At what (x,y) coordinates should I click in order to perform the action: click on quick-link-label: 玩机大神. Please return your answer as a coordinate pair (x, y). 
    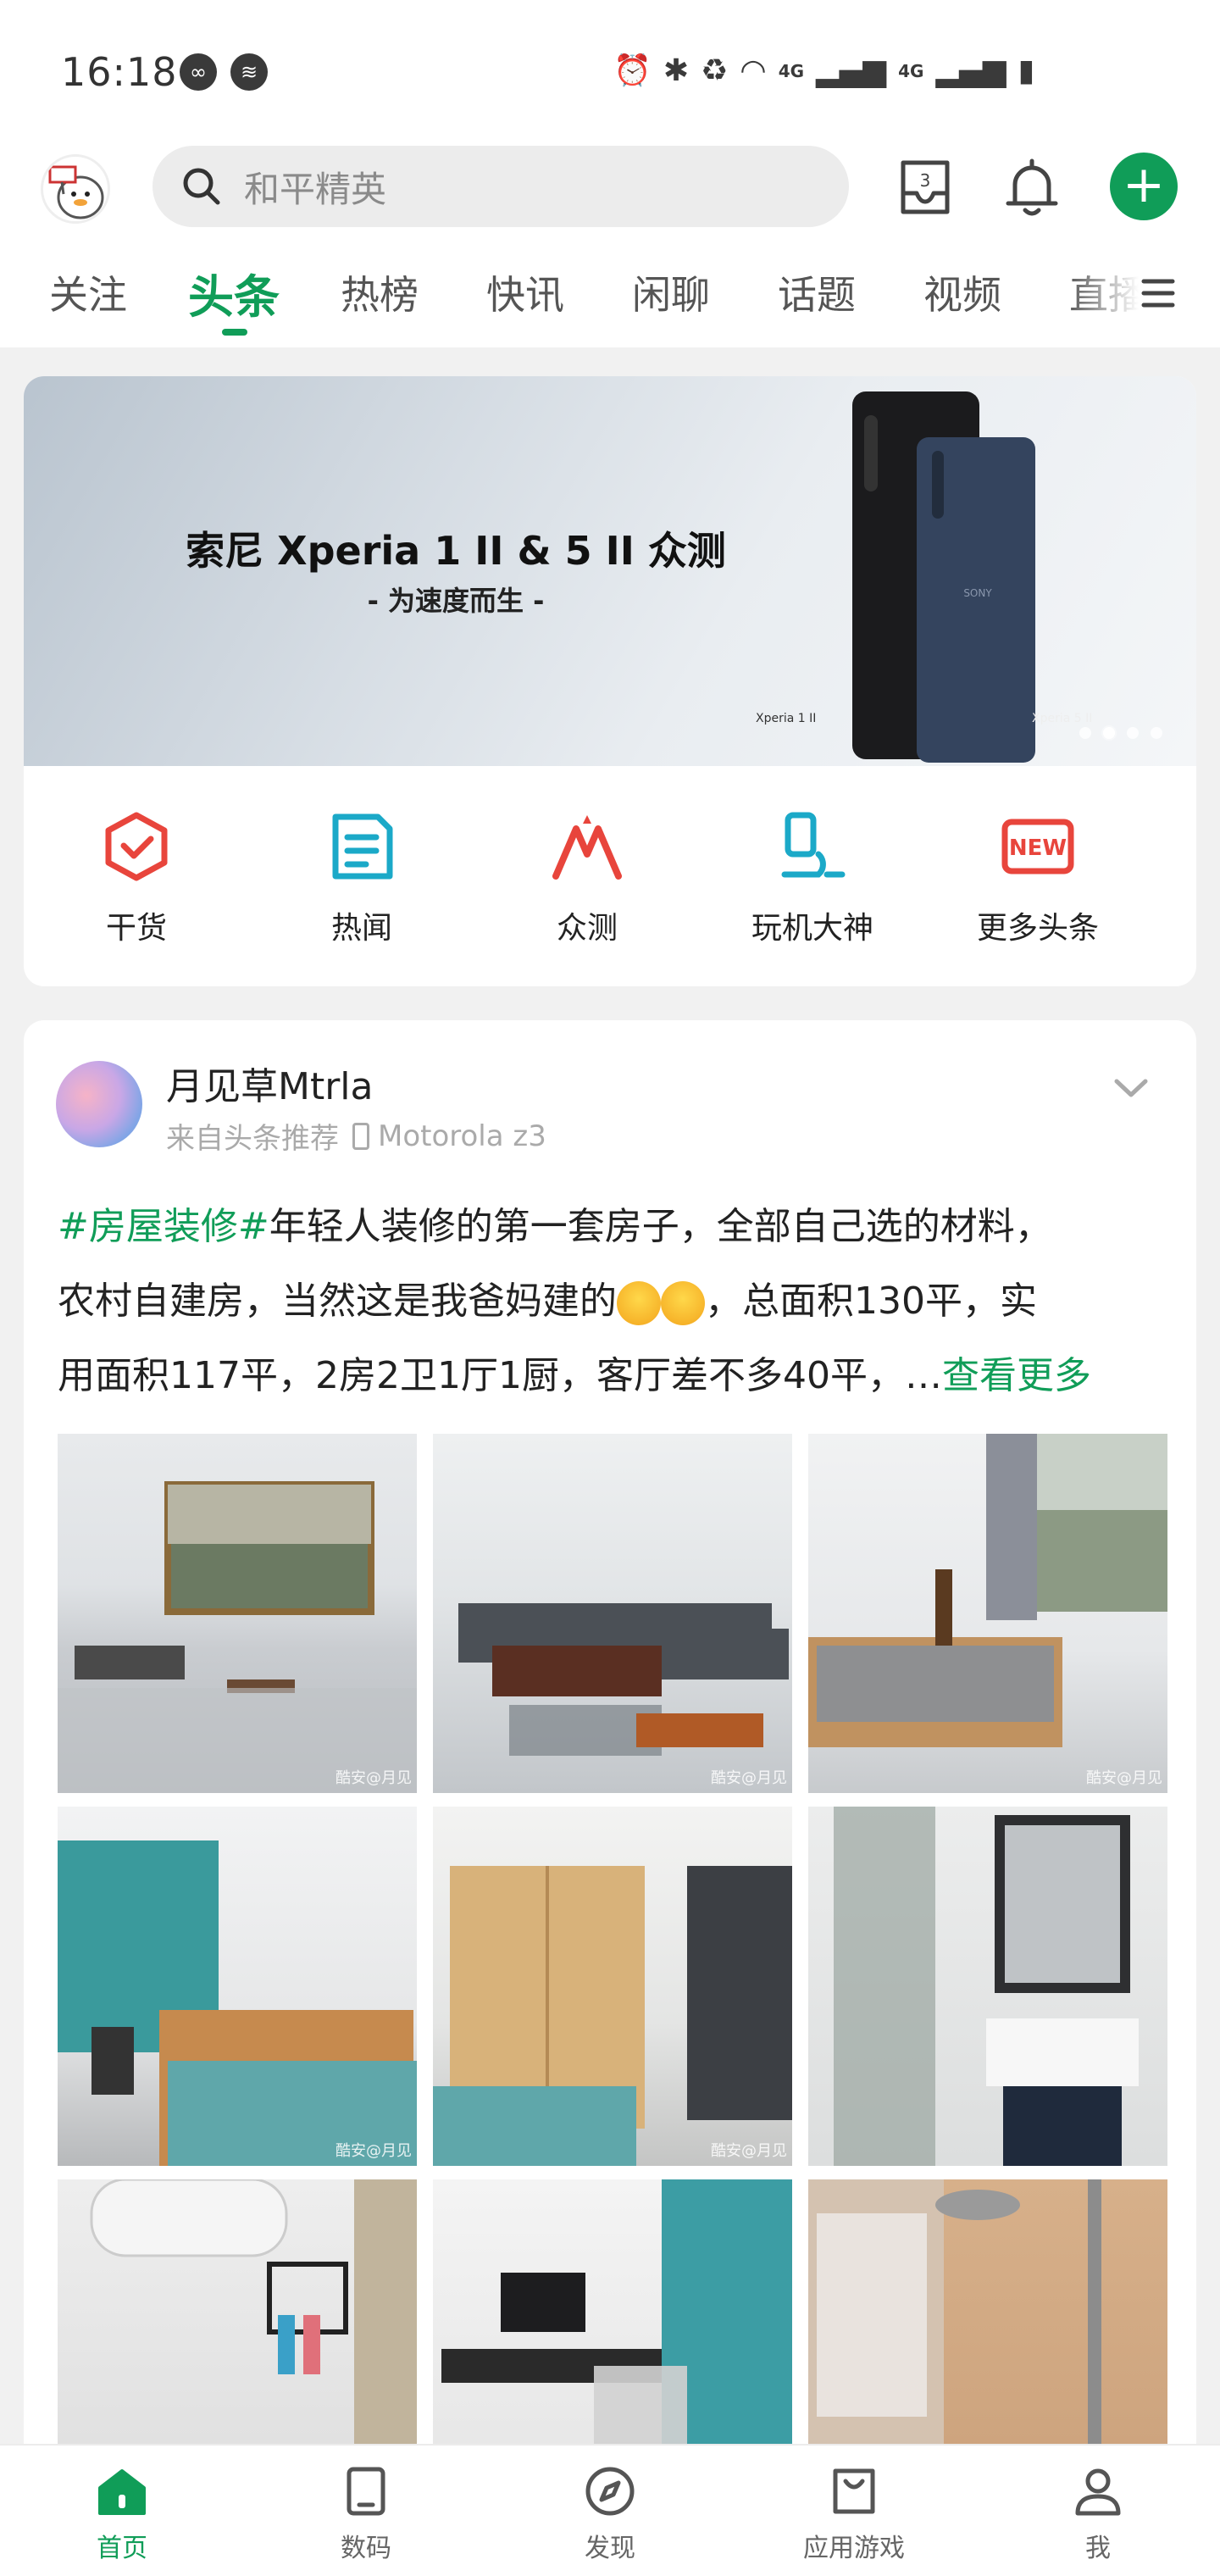
    Looking at the image, I should click on (812, 928).